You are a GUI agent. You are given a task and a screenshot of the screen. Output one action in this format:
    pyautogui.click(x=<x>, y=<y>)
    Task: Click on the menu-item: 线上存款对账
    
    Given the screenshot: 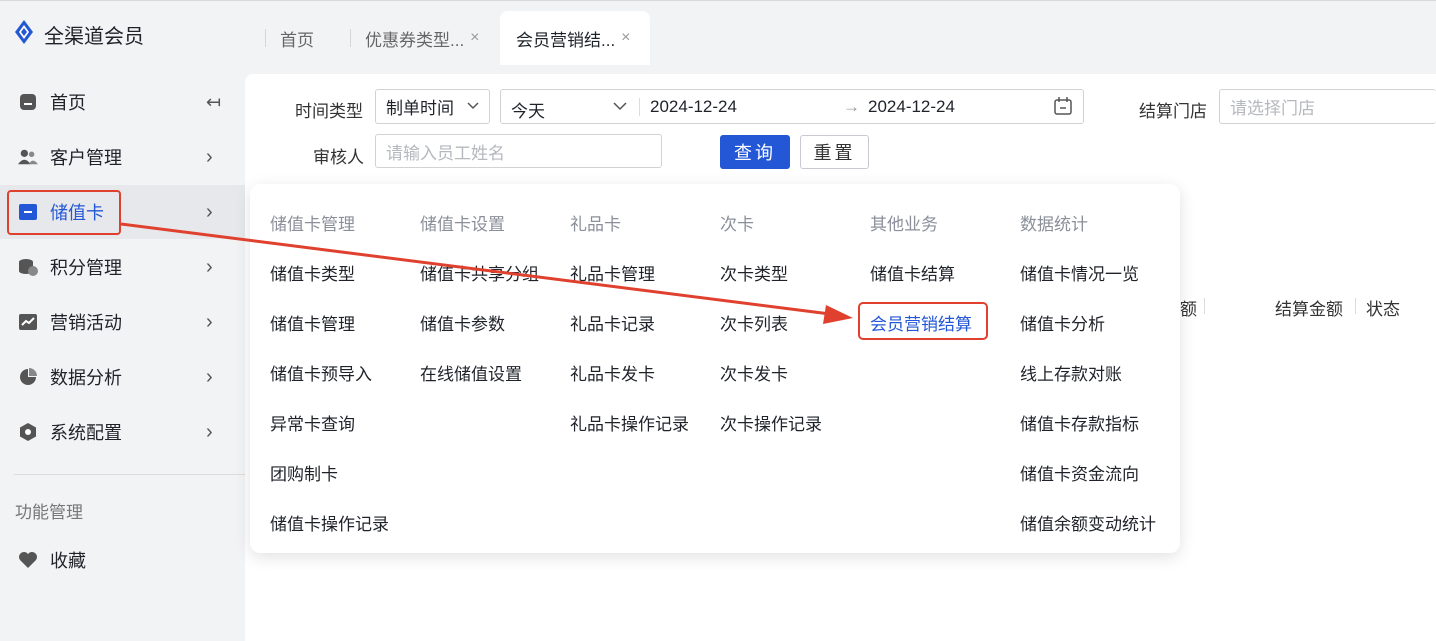 What is the action you would take?
    pyautogui.click(x=1071, y=372)
    